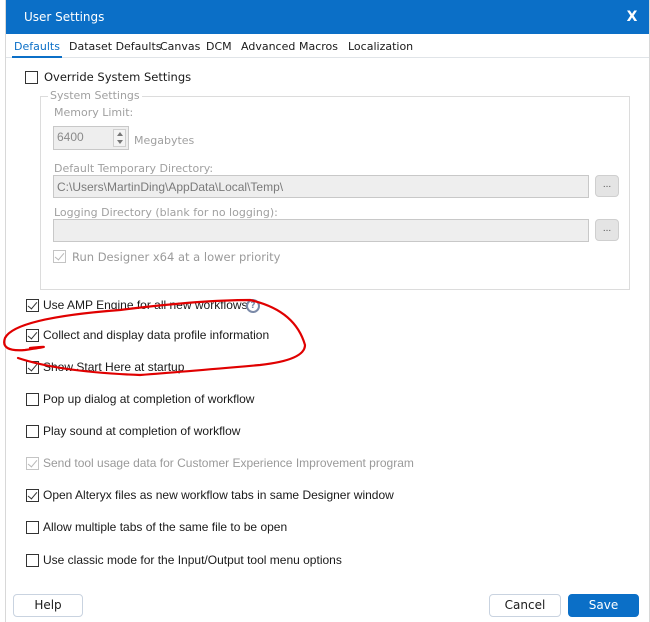 Image resolution: width=650 pixels, height=622 pixels. Describe the element at coordinates (91, 138) in the screenshot. I see `memory-limit-spinner: 6400` at that location.